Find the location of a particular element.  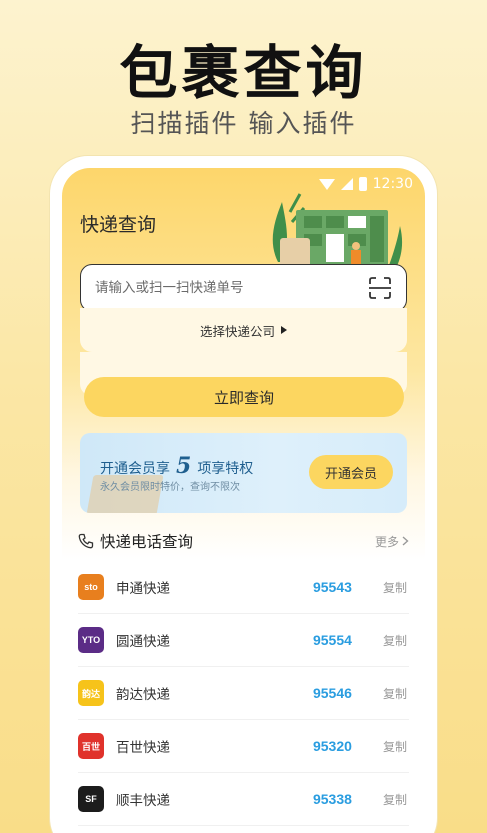

company-row: SF 顺丰快递 95338 复制 is located at coordinates (243, 799).